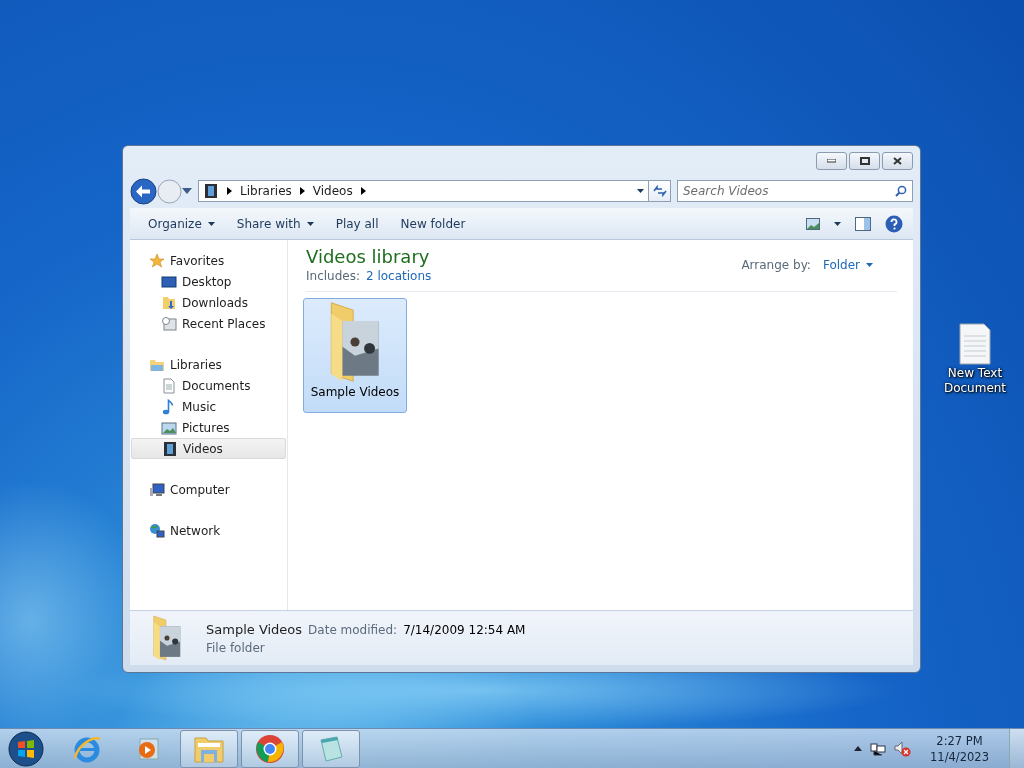 The width and height of the screenshot is (1024, 768). I want to click on search-field: Search Videos, so click(795, 191).